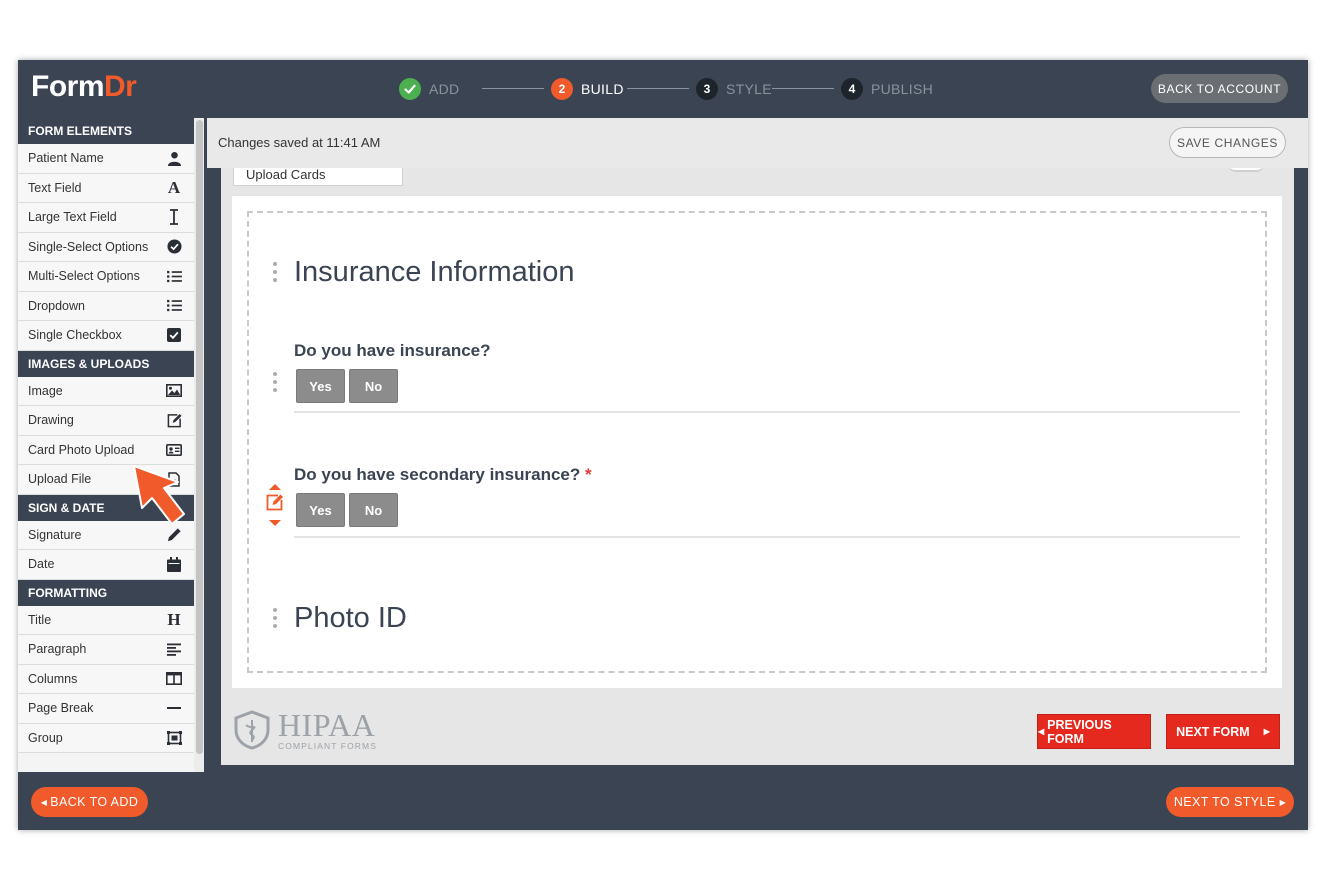 This screenshot has height=887, width=1323. Describe the element at coordinates (61, 708) in the screenshot. I see `sidebar-item-label: Page Break` at that location.